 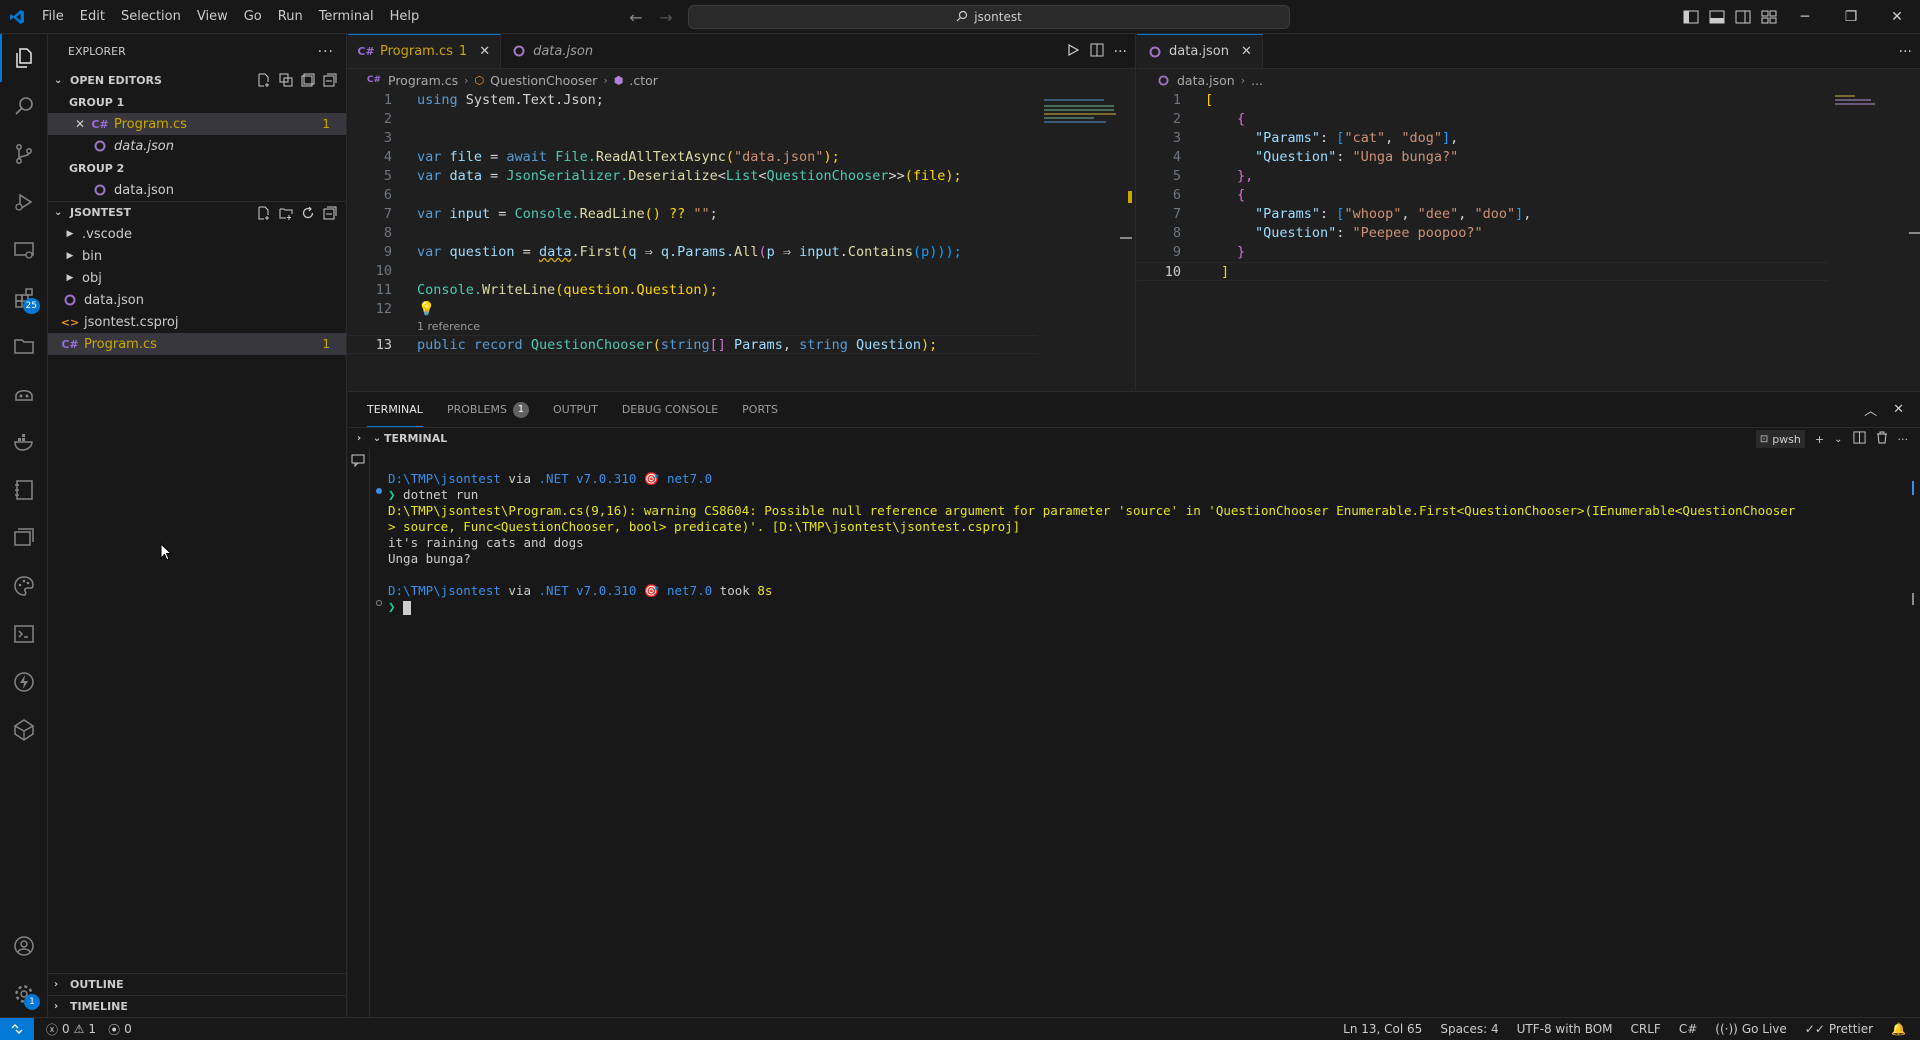 I want to click on breadcrumb-item: .ctor, so click(x=643, y=80).